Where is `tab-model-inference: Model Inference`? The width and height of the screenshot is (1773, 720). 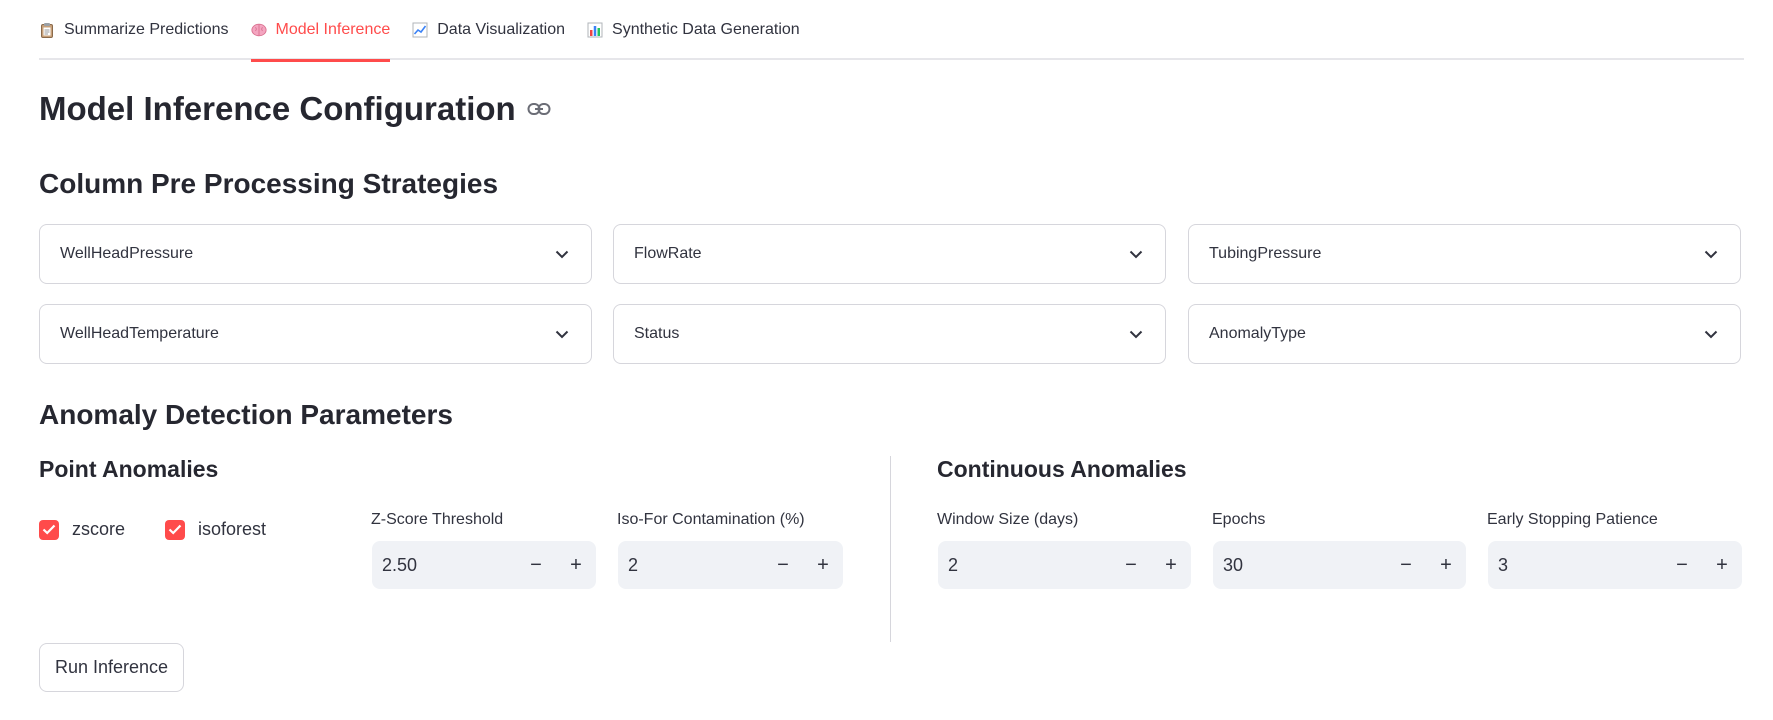 tab-model-inference: Model Inference is located at coordinates (320, 31).